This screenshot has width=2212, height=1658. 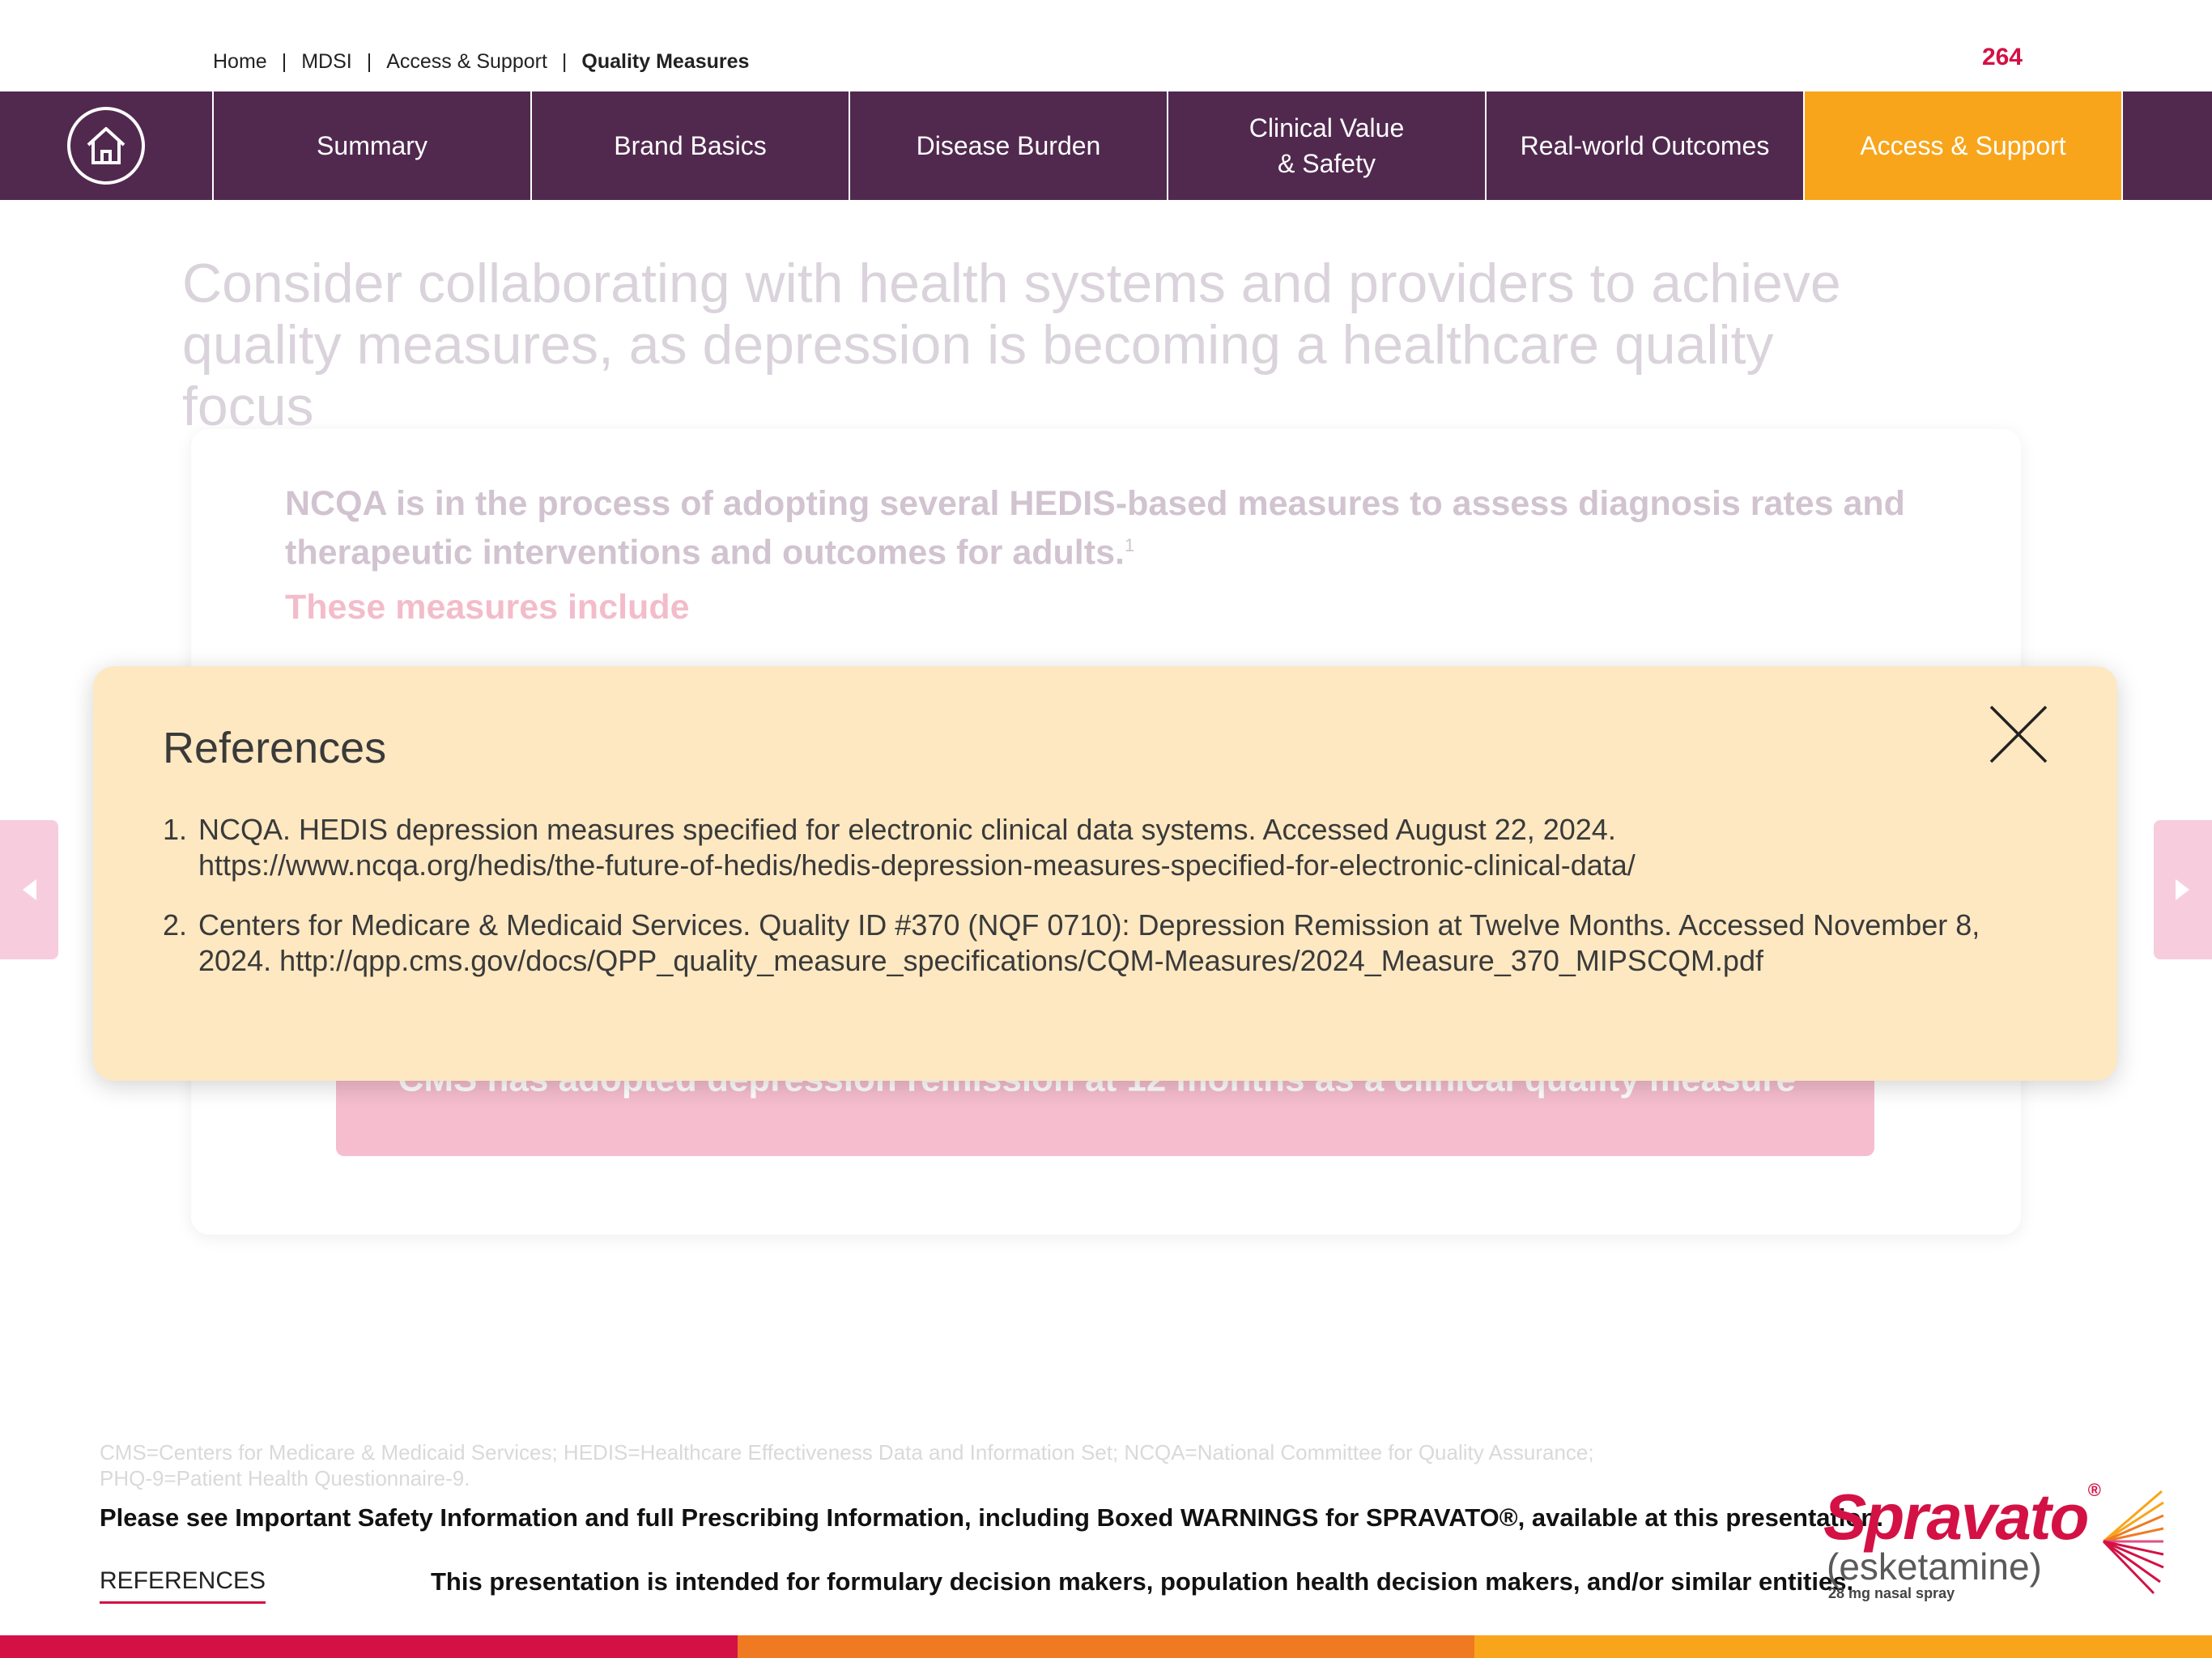 I want to click on close-icon, so click(x=2018, y=734).